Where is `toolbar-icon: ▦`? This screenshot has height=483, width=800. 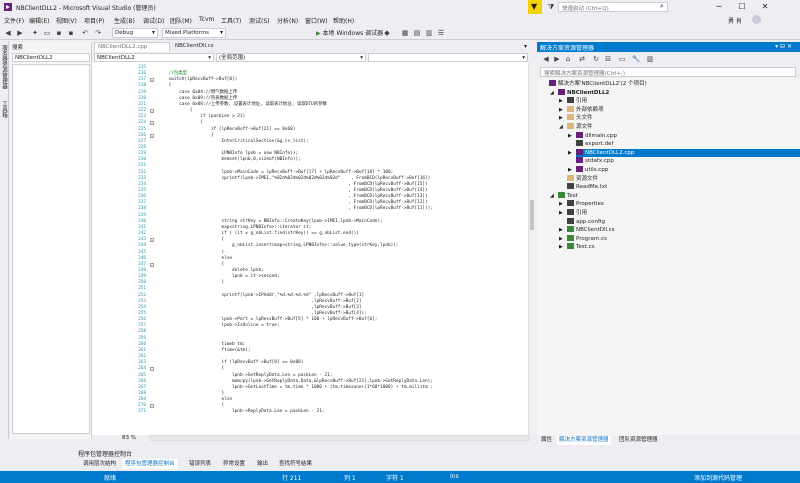 toolbar-icon: ▦ is located at coordinates (405, 33).